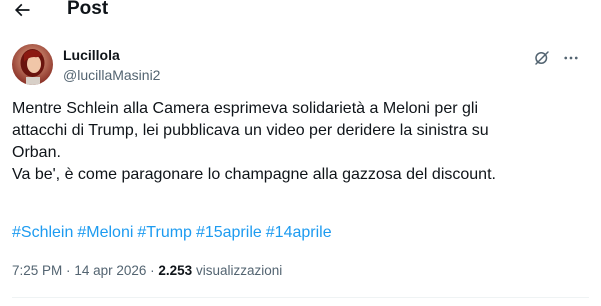 The height and width of the screenshot is (306, 601). Describe the element at coordinates (42, 232) in the screenshot. I see `hashtag-link: #Schlein` at that location.